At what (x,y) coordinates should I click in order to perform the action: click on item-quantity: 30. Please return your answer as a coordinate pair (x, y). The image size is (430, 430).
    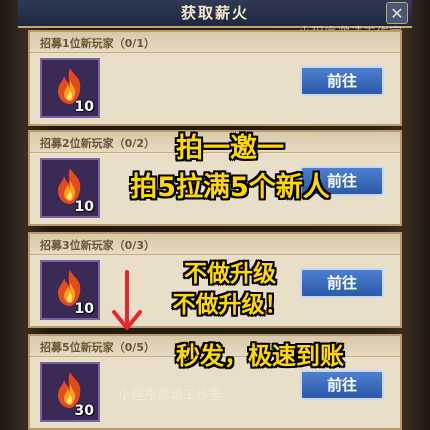
    Looking at the image, I should click on (84, 411).